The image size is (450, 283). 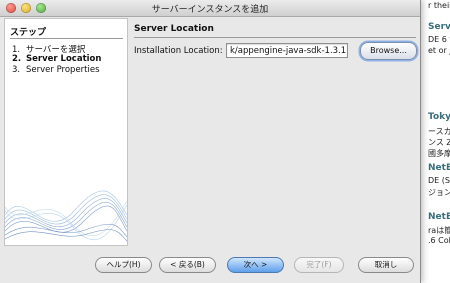 I want to click on bg-text: DE 6 to, so click(x=439, y=39).